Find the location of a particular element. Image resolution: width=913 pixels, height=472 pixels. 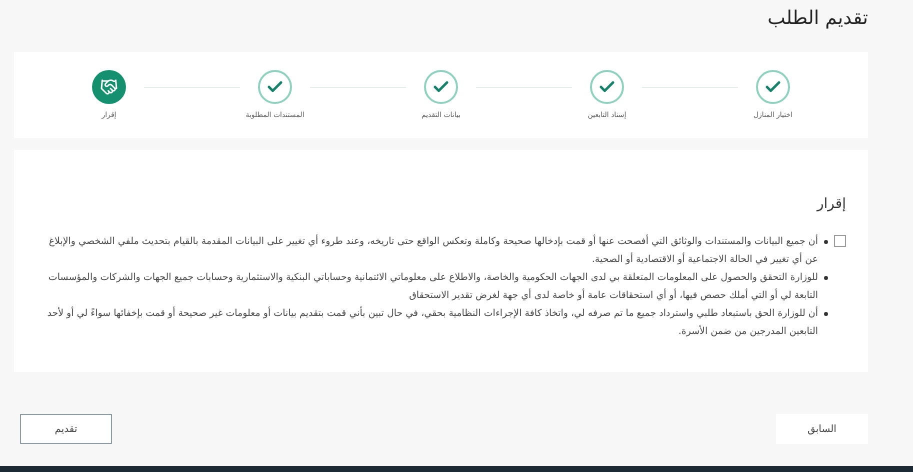

declaration-text: أن للوزارة الحق باستبعاد طلبي واسترداد جميع ما تم صرفه لي، واتخاذ كافة الإجراءات النظامية بحقي، في حال تبين بأني قمت بتقديم بيانات أو معلومات غير صحيحة أو قمت بإخفائها سواءً لي أو لأحد التابعين المدرجين من ضمن الأسرة. is located at coordinates (432, 322).